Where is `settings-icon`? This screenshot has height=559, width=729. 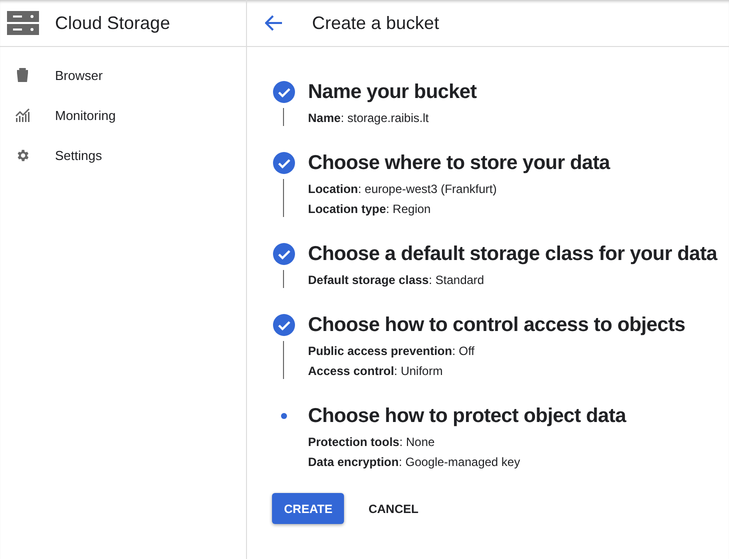
settings-icon is located at coordinates (22, 155).